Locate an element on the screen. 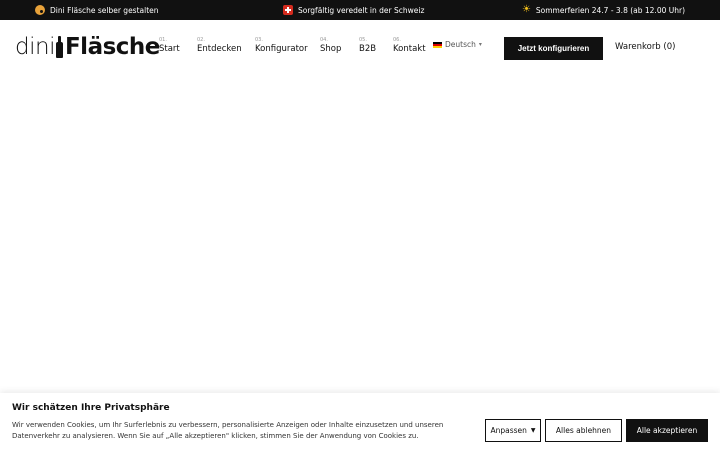  nav-item-kontakt: 06. Kontakt is located at coordinates (409, 45).